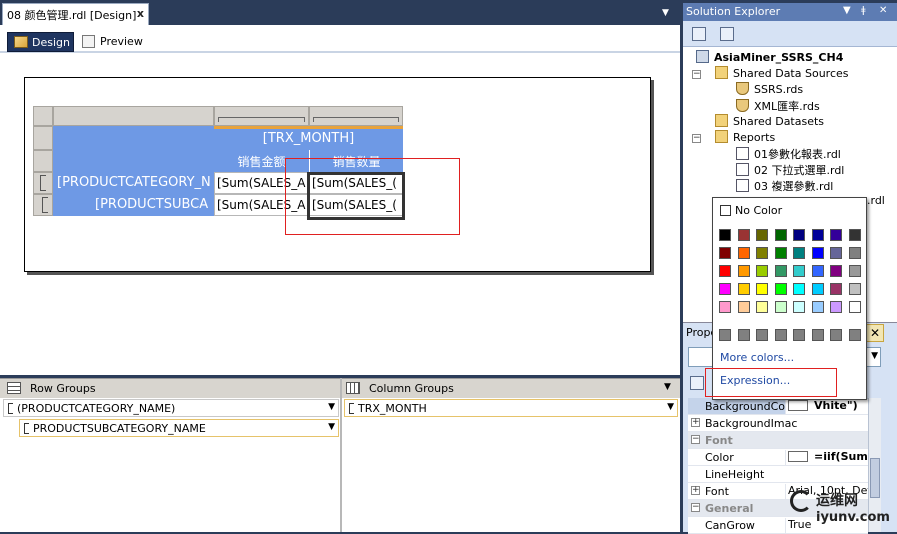  Describe the element at coordinates (778, 423) in the screenshot. I see `property-row-backgroundimage: + BackgroundImac` at that location.